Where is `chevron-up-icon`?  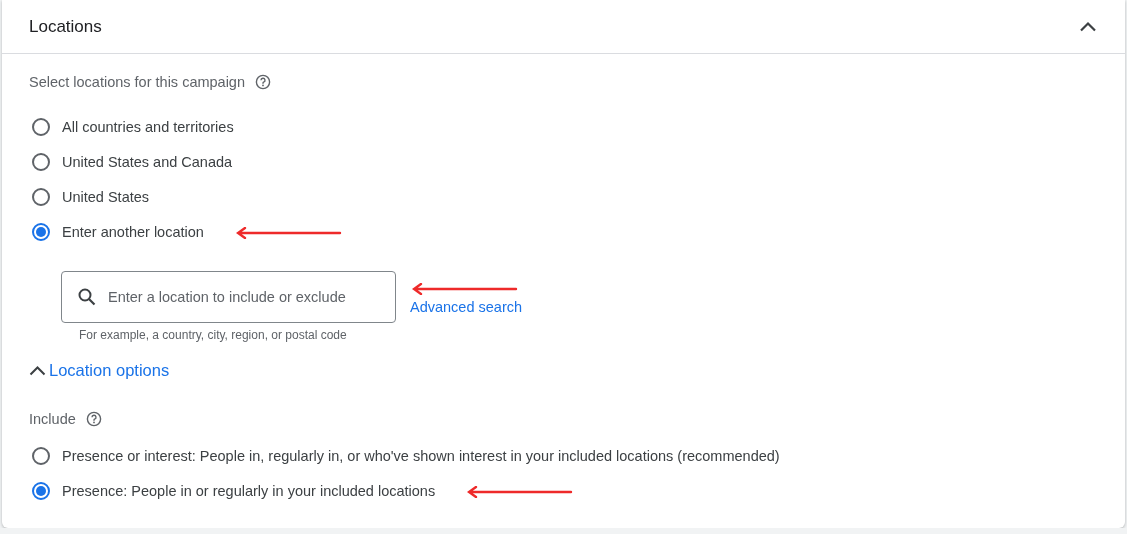 chevron-up-icon is located at coordinates (1088, 26).